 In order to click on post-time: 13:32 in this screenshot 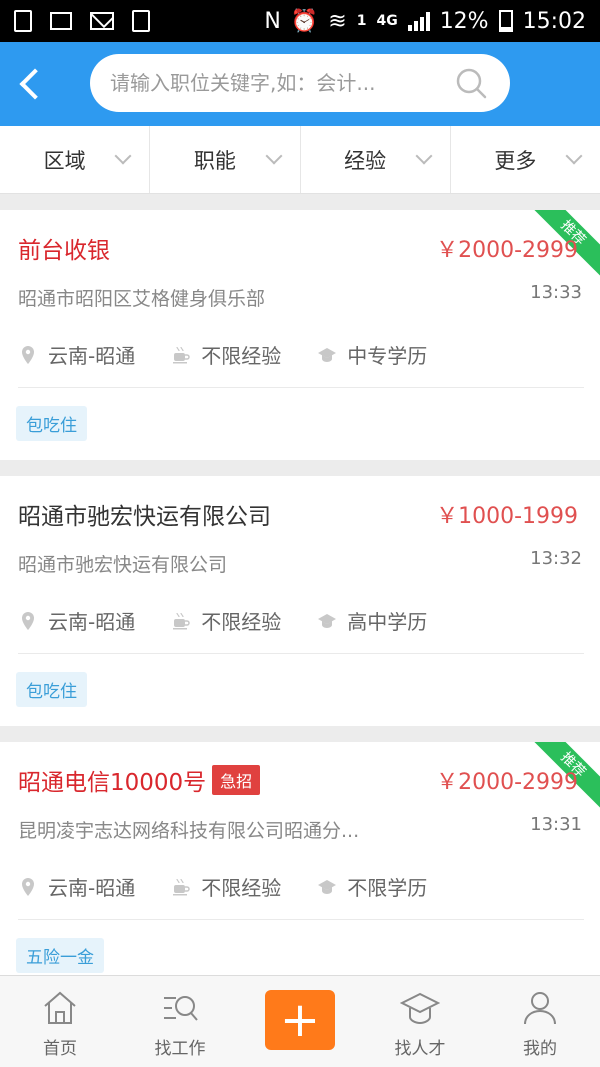, I will do `click(556, 558)`.